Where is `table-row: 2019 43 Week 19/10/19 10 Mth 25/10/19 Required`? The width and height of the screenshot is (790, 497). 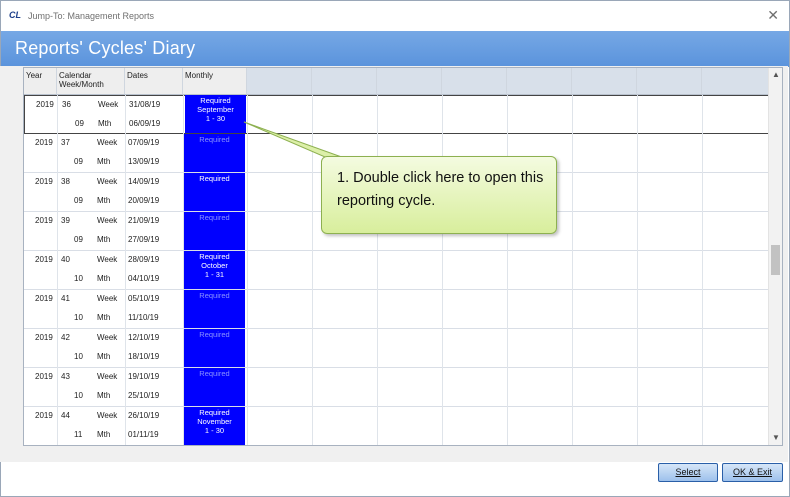
table-row: 2019 43 Week 19/10/19 10 Mth 25/10/19 Required is located at coordinates (396, 387).